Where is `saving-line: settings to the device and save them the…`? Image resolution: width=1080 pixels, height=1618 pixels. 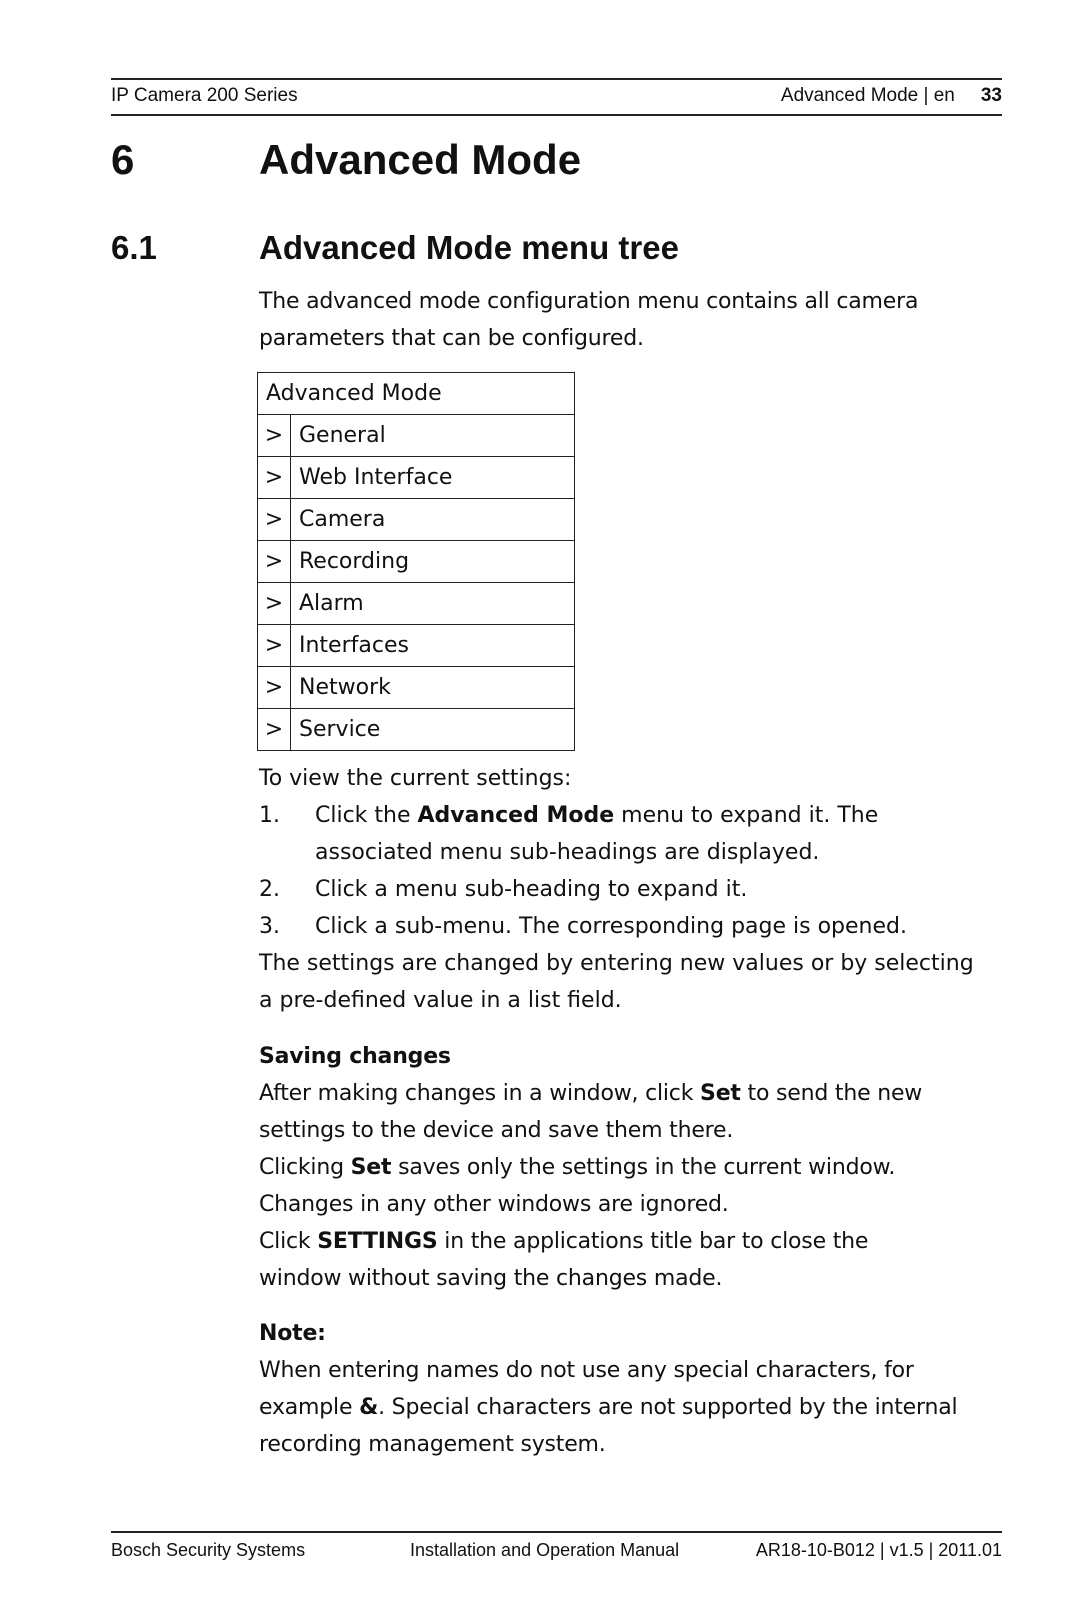
saving-line: settings to the device and save them the… is located at coordinates (496, 1130).